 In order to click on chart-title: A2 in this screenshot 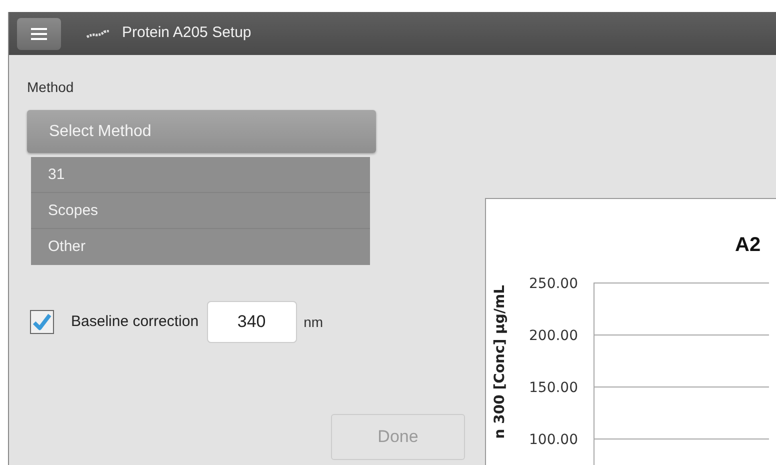, I will do `click(748, 245)`.